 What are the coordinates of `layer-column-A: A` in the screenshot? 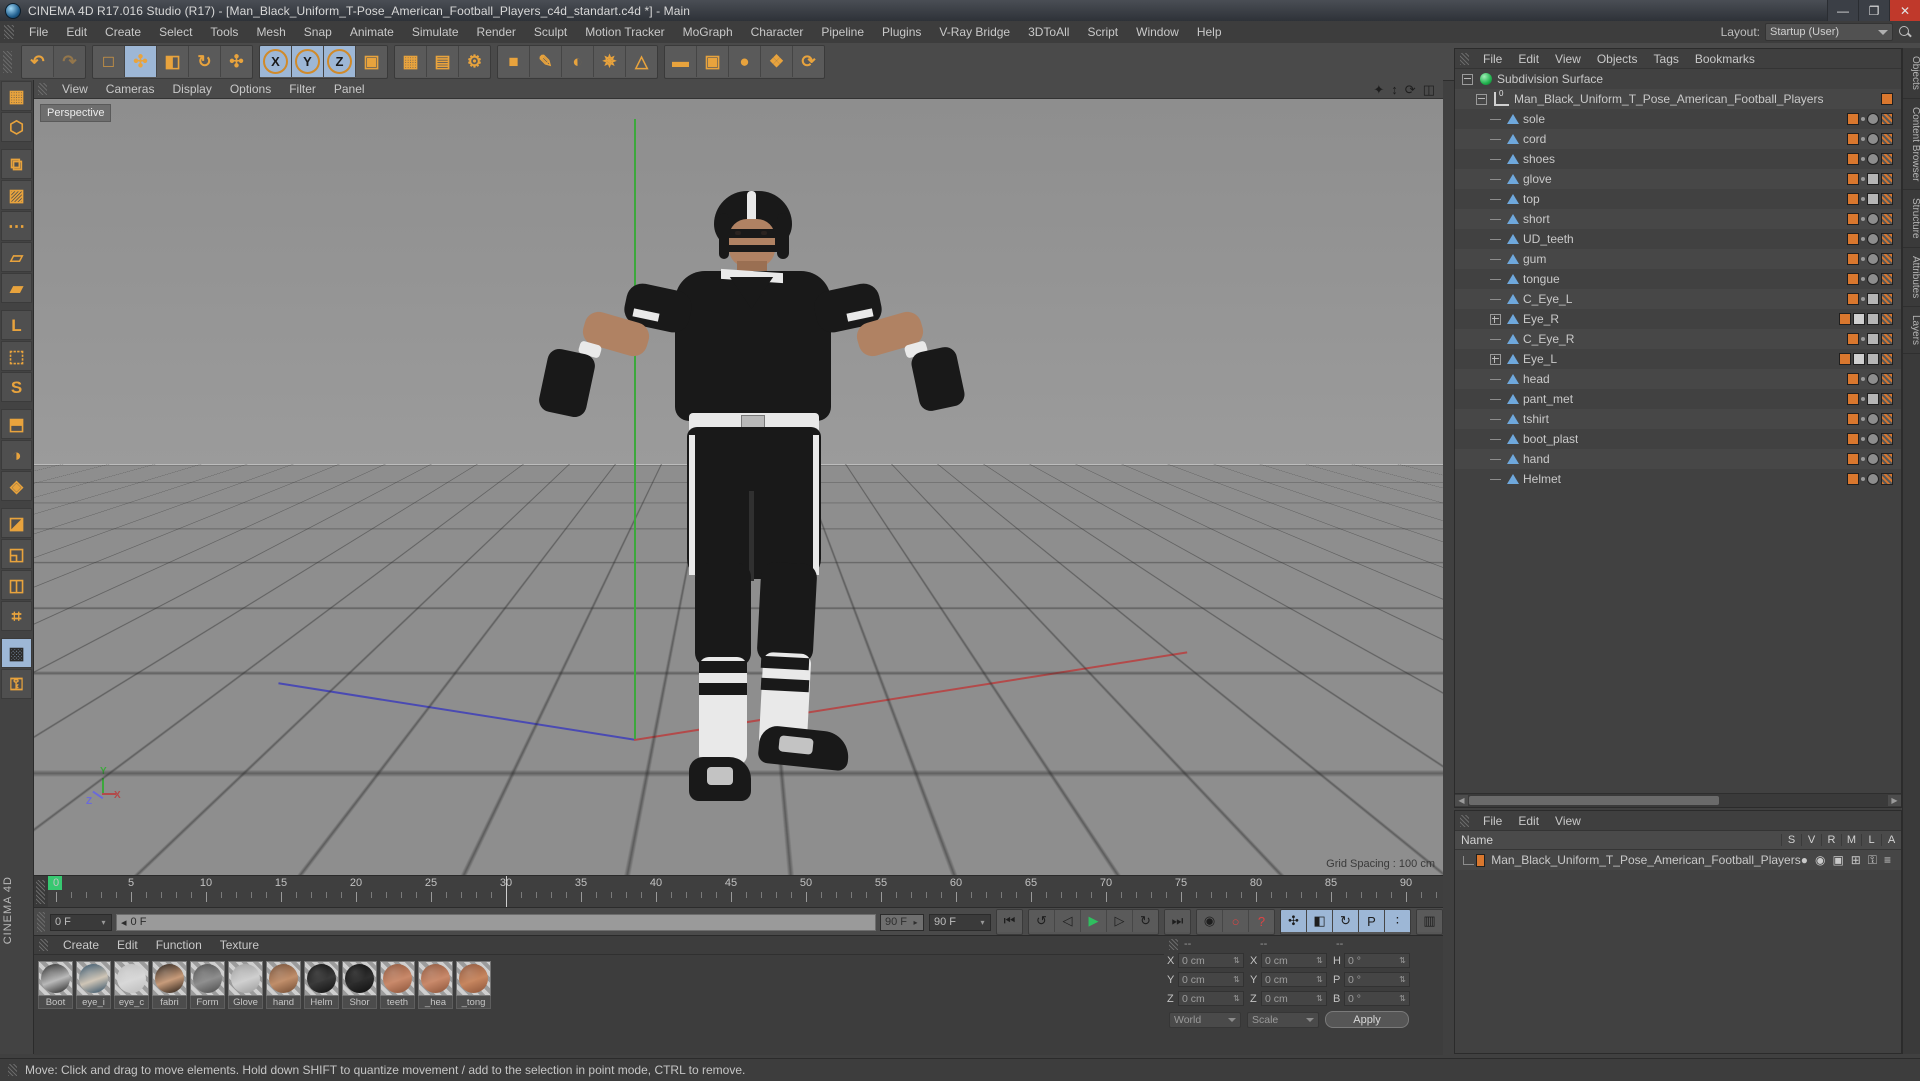 It's located at (1891, 840).